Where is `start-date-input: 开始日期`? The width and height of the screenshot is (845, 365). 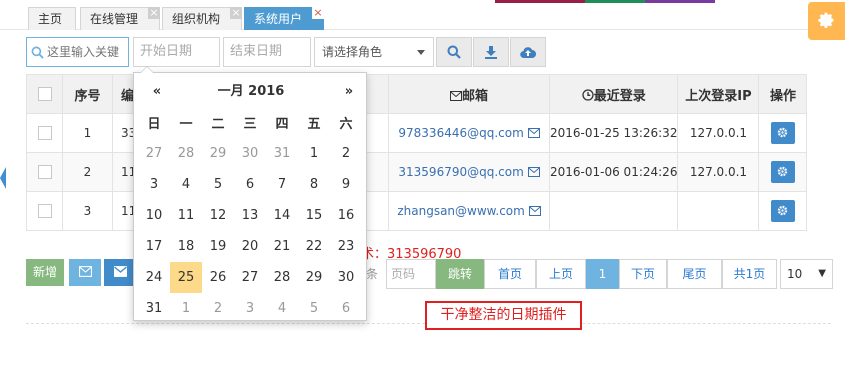 start-date-input: 开始日期 is located at coordinates (176, 52).